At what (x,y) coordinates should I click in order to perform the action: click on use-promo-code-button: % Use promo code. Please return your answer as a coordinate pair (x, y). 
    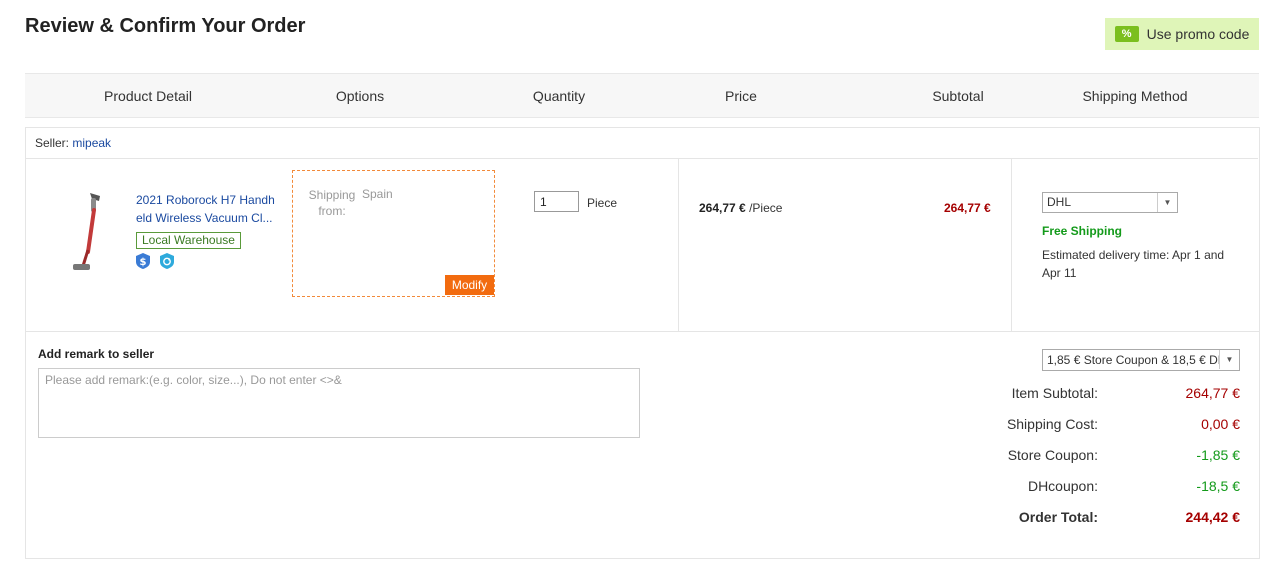
    Looking at the image, I should click on (1182, 34).